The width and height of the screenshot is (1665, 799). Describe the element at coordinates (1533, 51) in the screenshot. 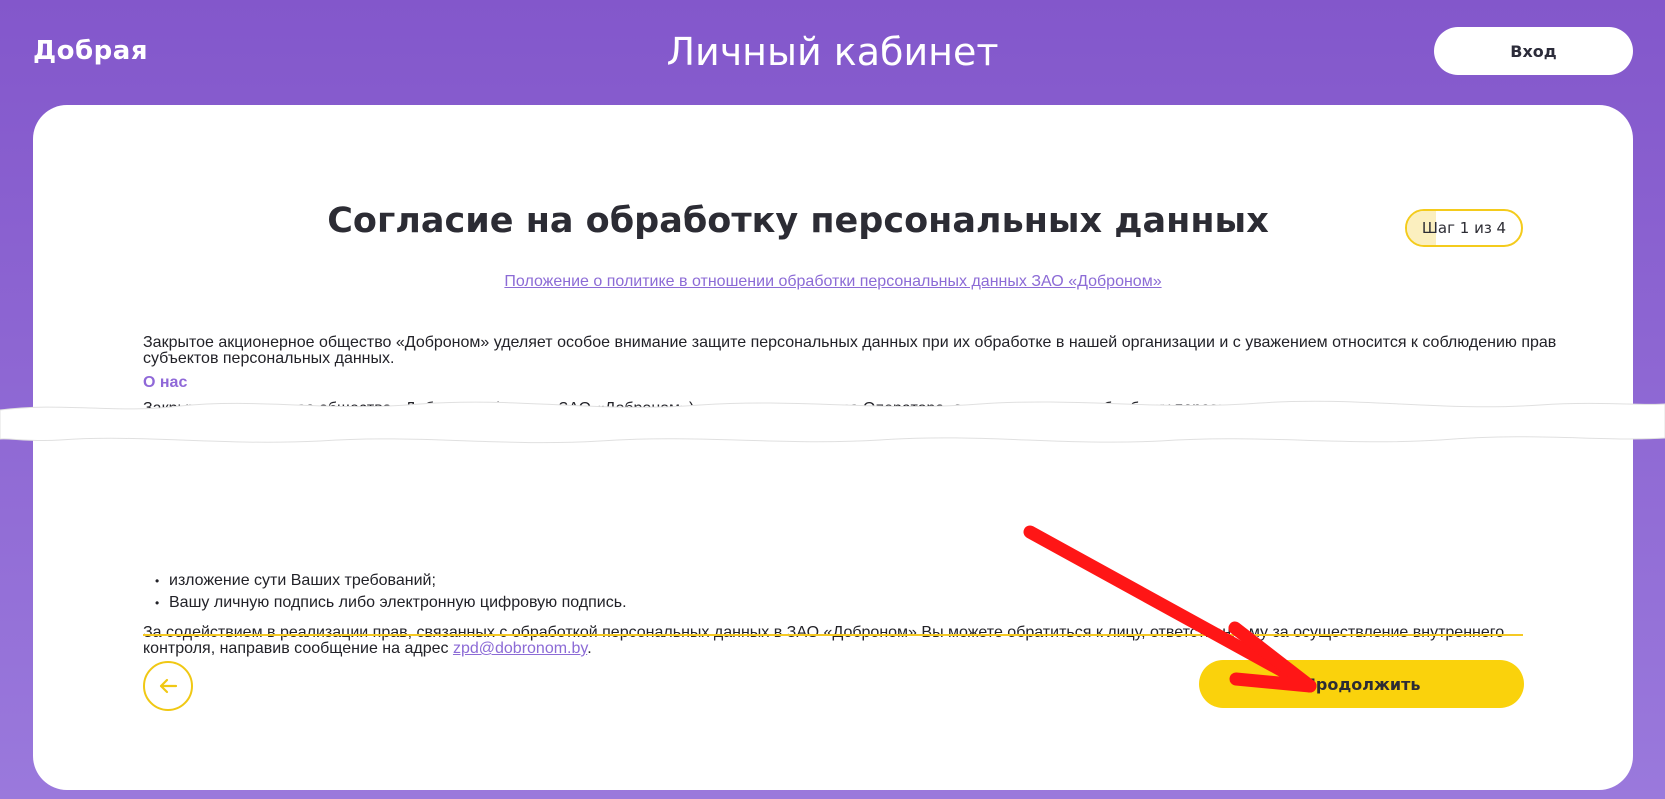

I see `login-button: Вход` at that location.